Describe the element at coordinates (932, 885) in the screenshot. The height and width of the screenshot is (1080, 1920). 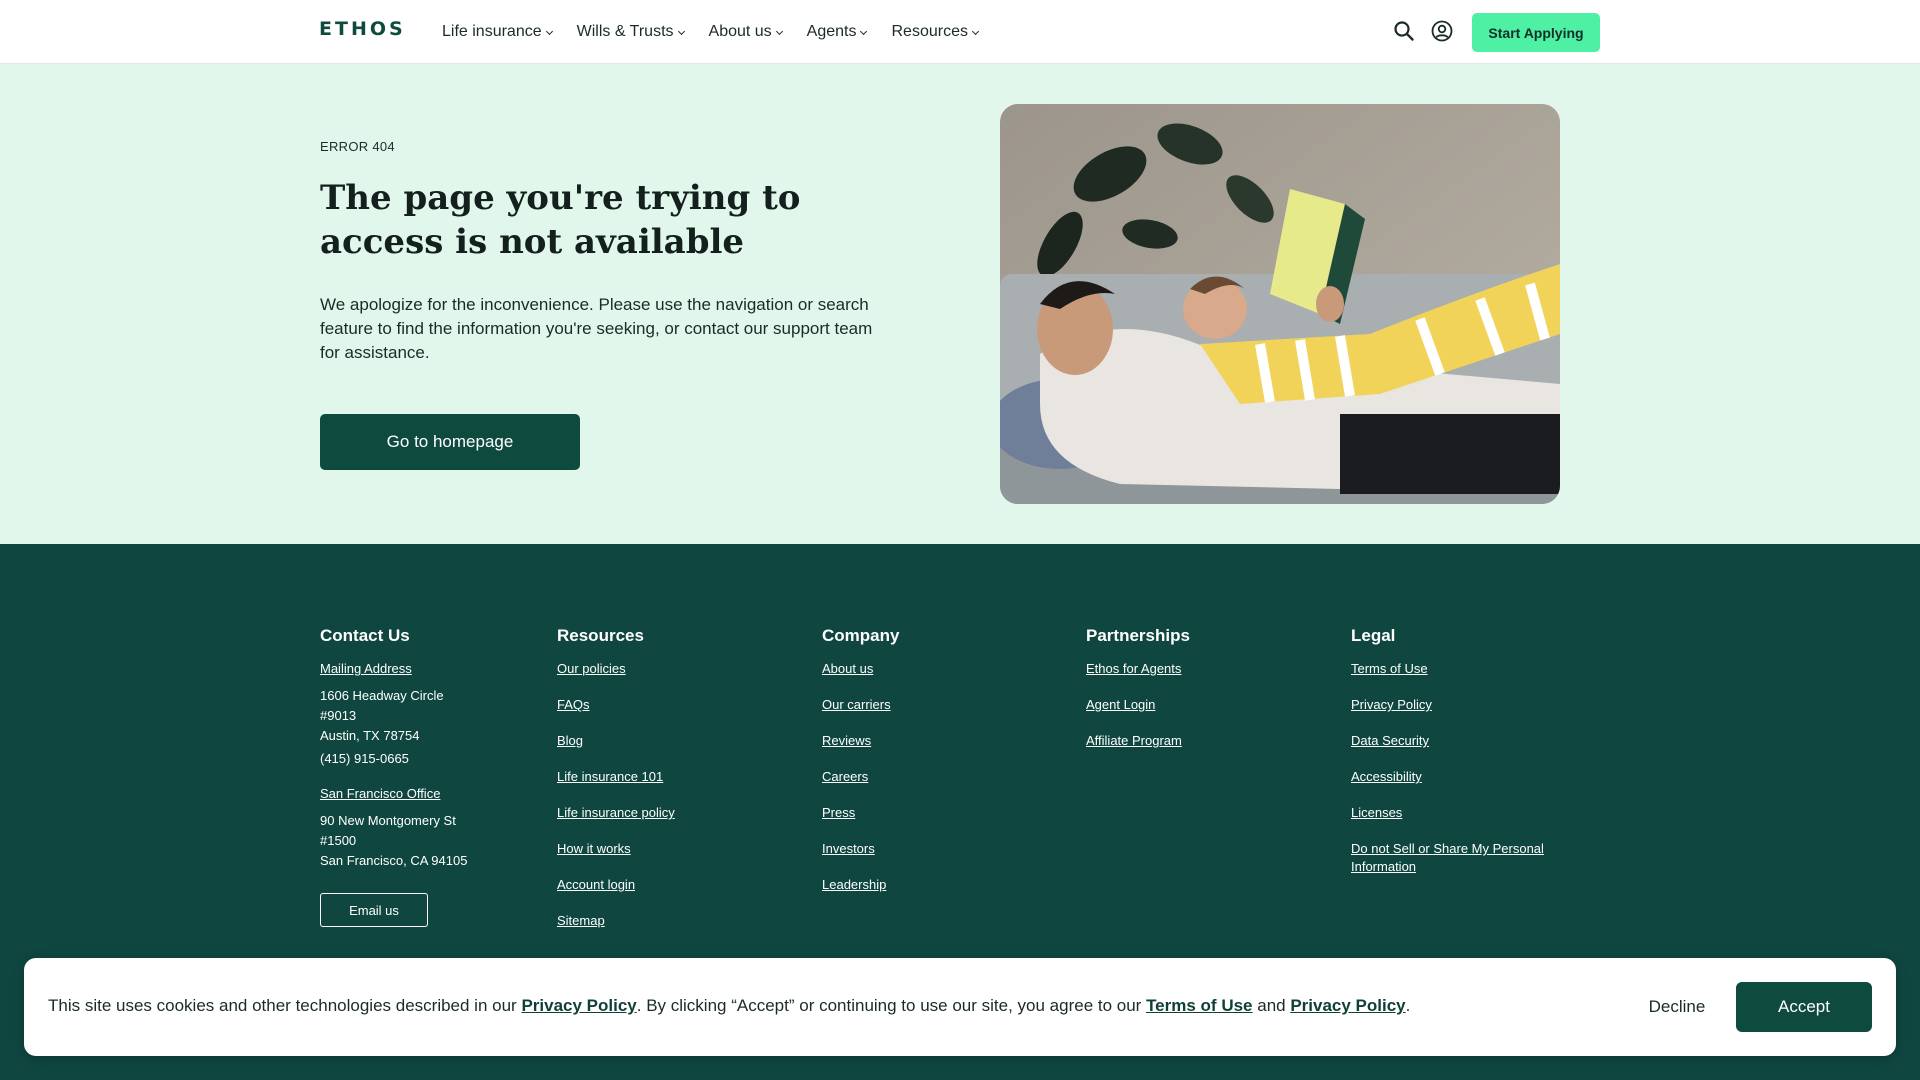
I see `footer-link: Leadership` at that location.